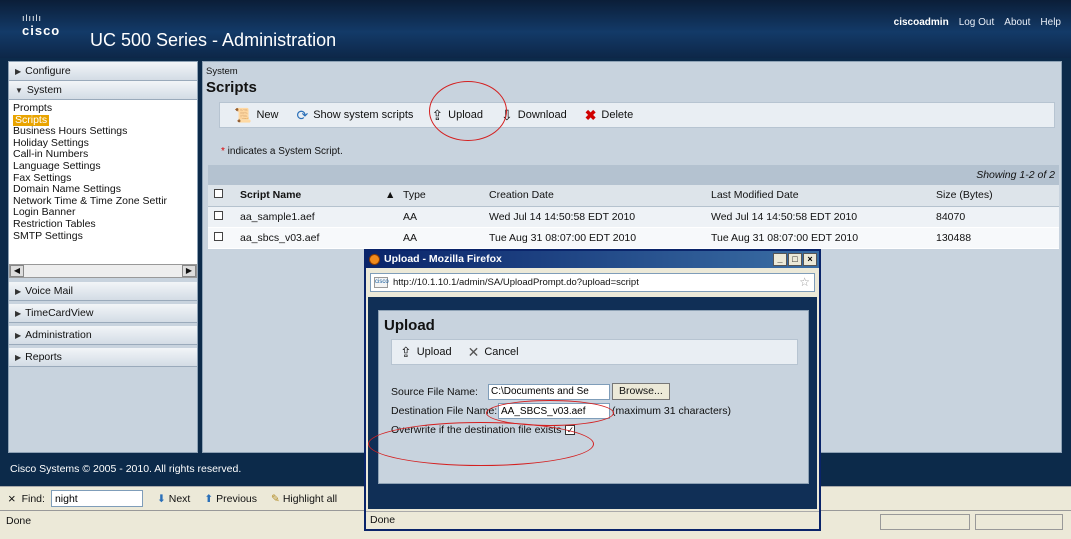 The image size is (1071, 539). What do you see at coordinates (374, 259) in the screenshot?
I see `firefox-icon` at bounding box center [374, 259].